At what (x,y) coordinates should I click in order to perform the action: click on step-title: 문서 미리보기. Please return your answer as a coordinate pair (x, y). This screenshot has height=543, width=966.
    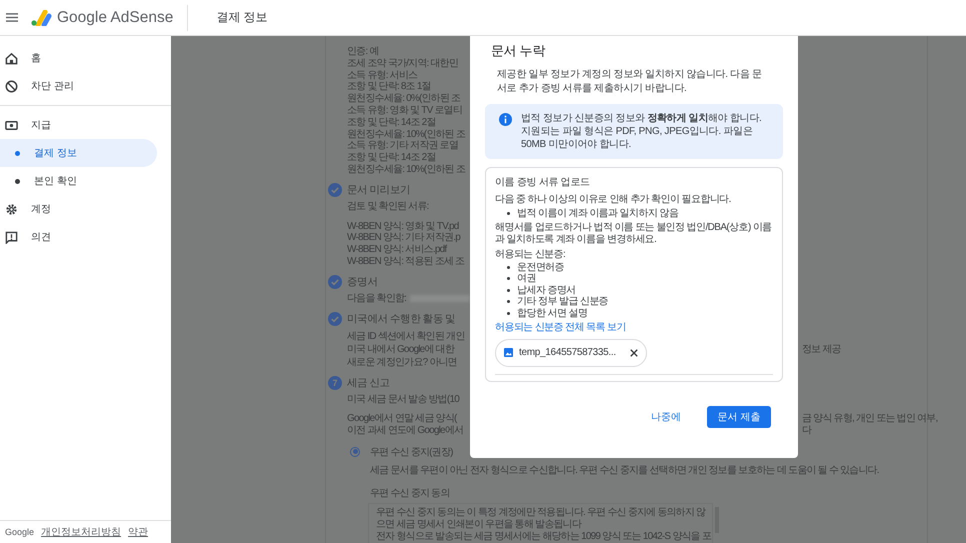
    Looking at the image, I should click on (378, 190).